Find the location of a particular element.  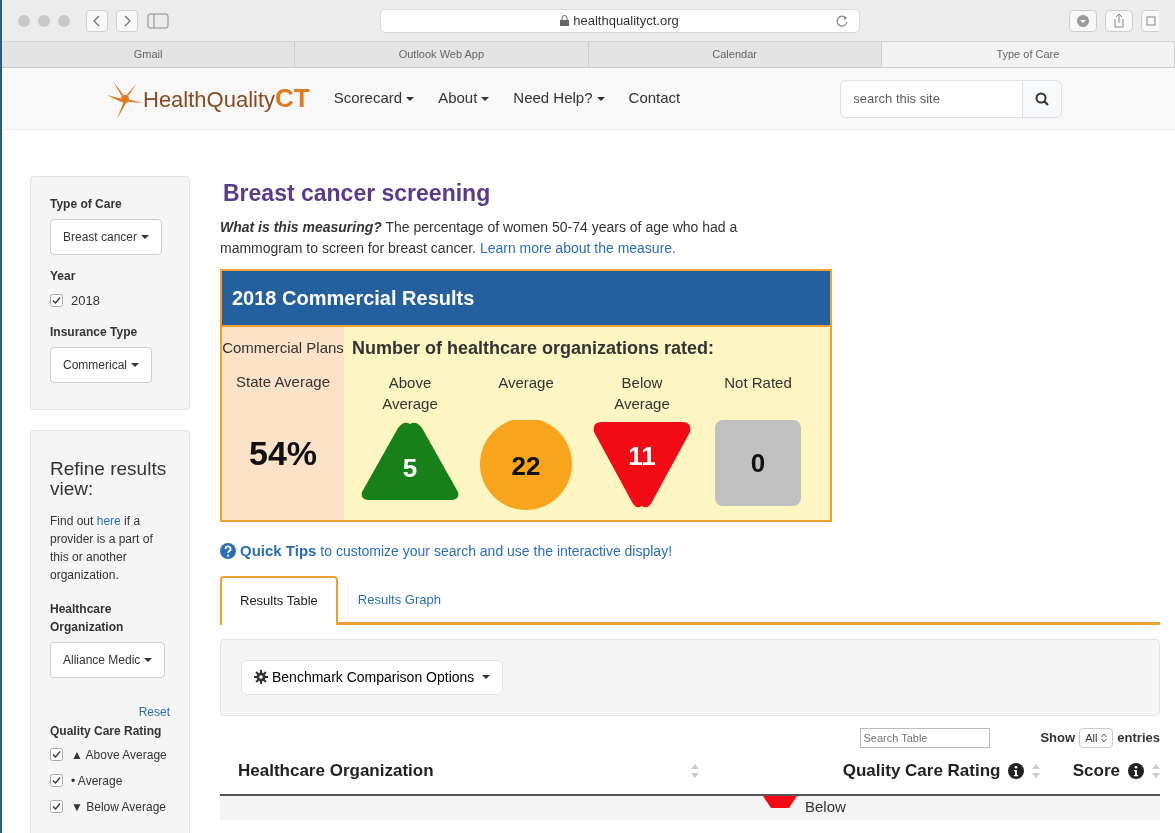

chevron-right-icon is located at coordinates (127, 20).